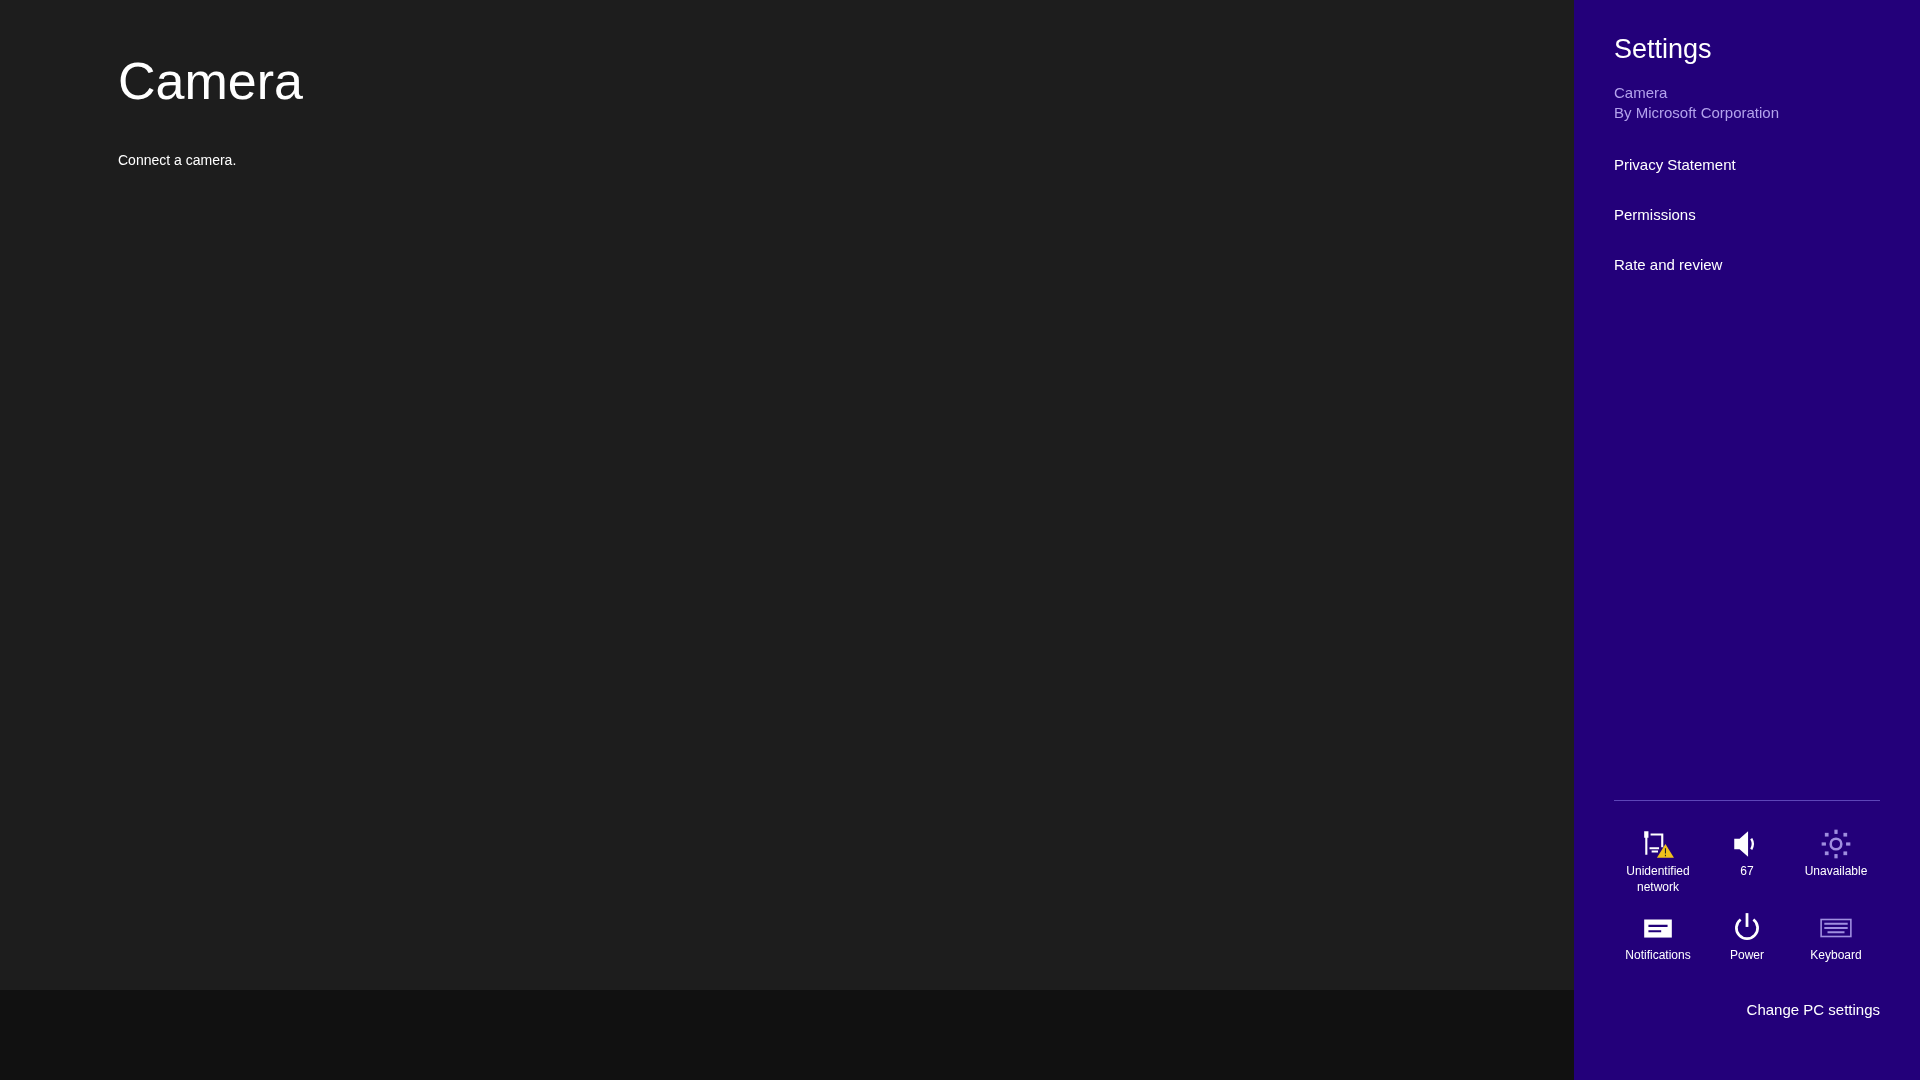 The width and height of the screenshot is (1920, 1080). What do you see at coordinates (178, 160) in the screenshot?
I see `message-text: Connect a camera.` at bounding box center [178, 160].